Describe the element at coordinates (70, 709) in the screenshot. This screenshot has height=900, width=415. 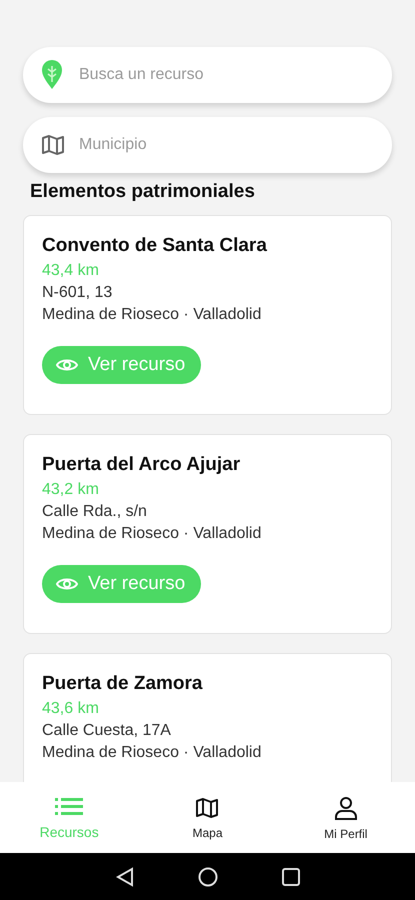
I see `resource-distance: 43,6 km` at that location.